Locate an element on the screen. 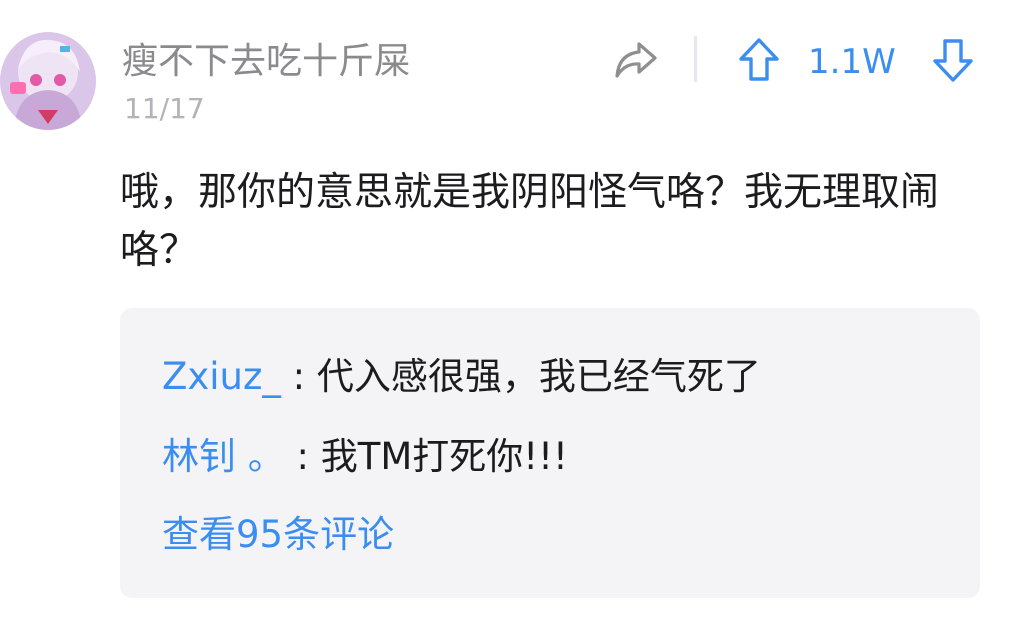 Image resolution: width=1028 pixels, height=640 pixels. avatar is located at coordinates (48, 81).